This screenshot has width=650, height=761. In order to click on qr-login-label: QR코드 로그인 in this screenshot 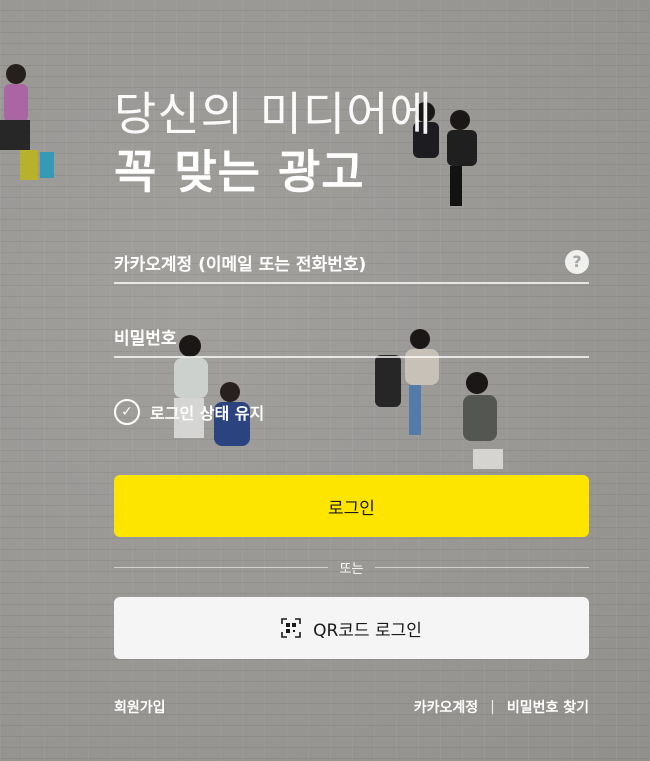, I will do `click(367, 630)`.